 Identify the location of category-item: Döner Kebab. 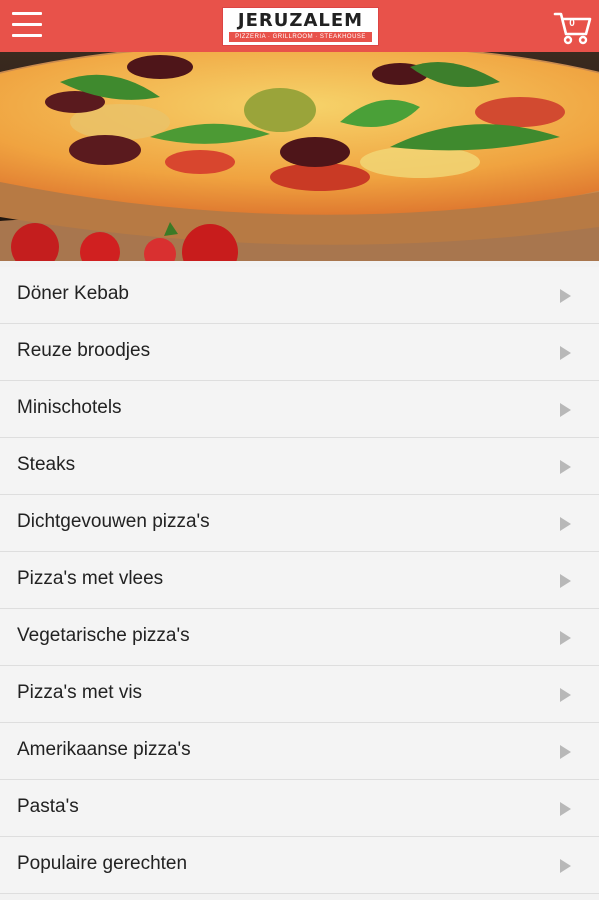
(299, 295).